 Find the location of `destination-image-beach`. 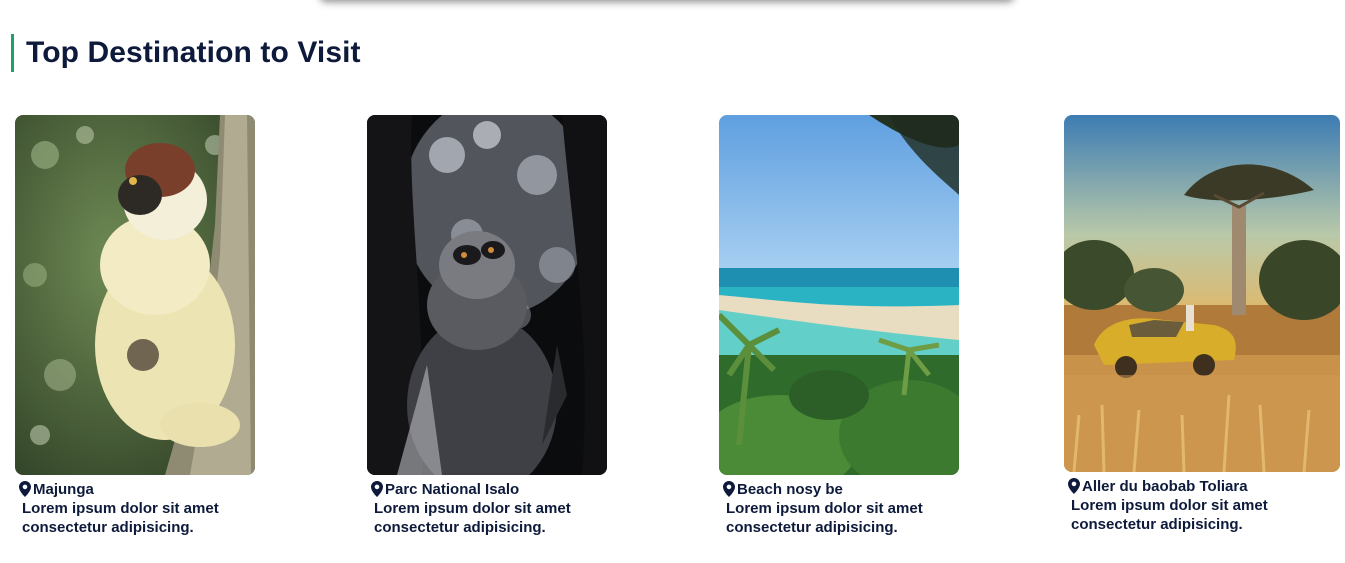

destination-image-beach is located at coordinates (839, 295).